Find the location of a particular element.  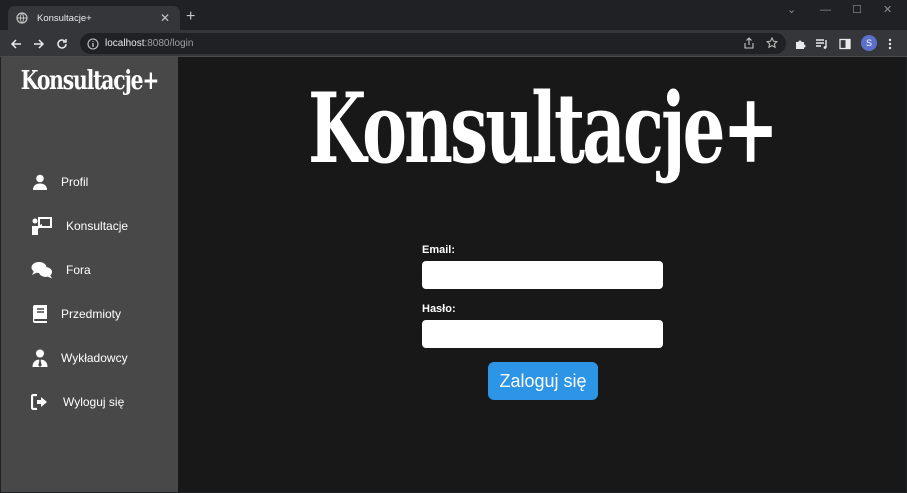

forward-button is located at coordinates (39, 44).